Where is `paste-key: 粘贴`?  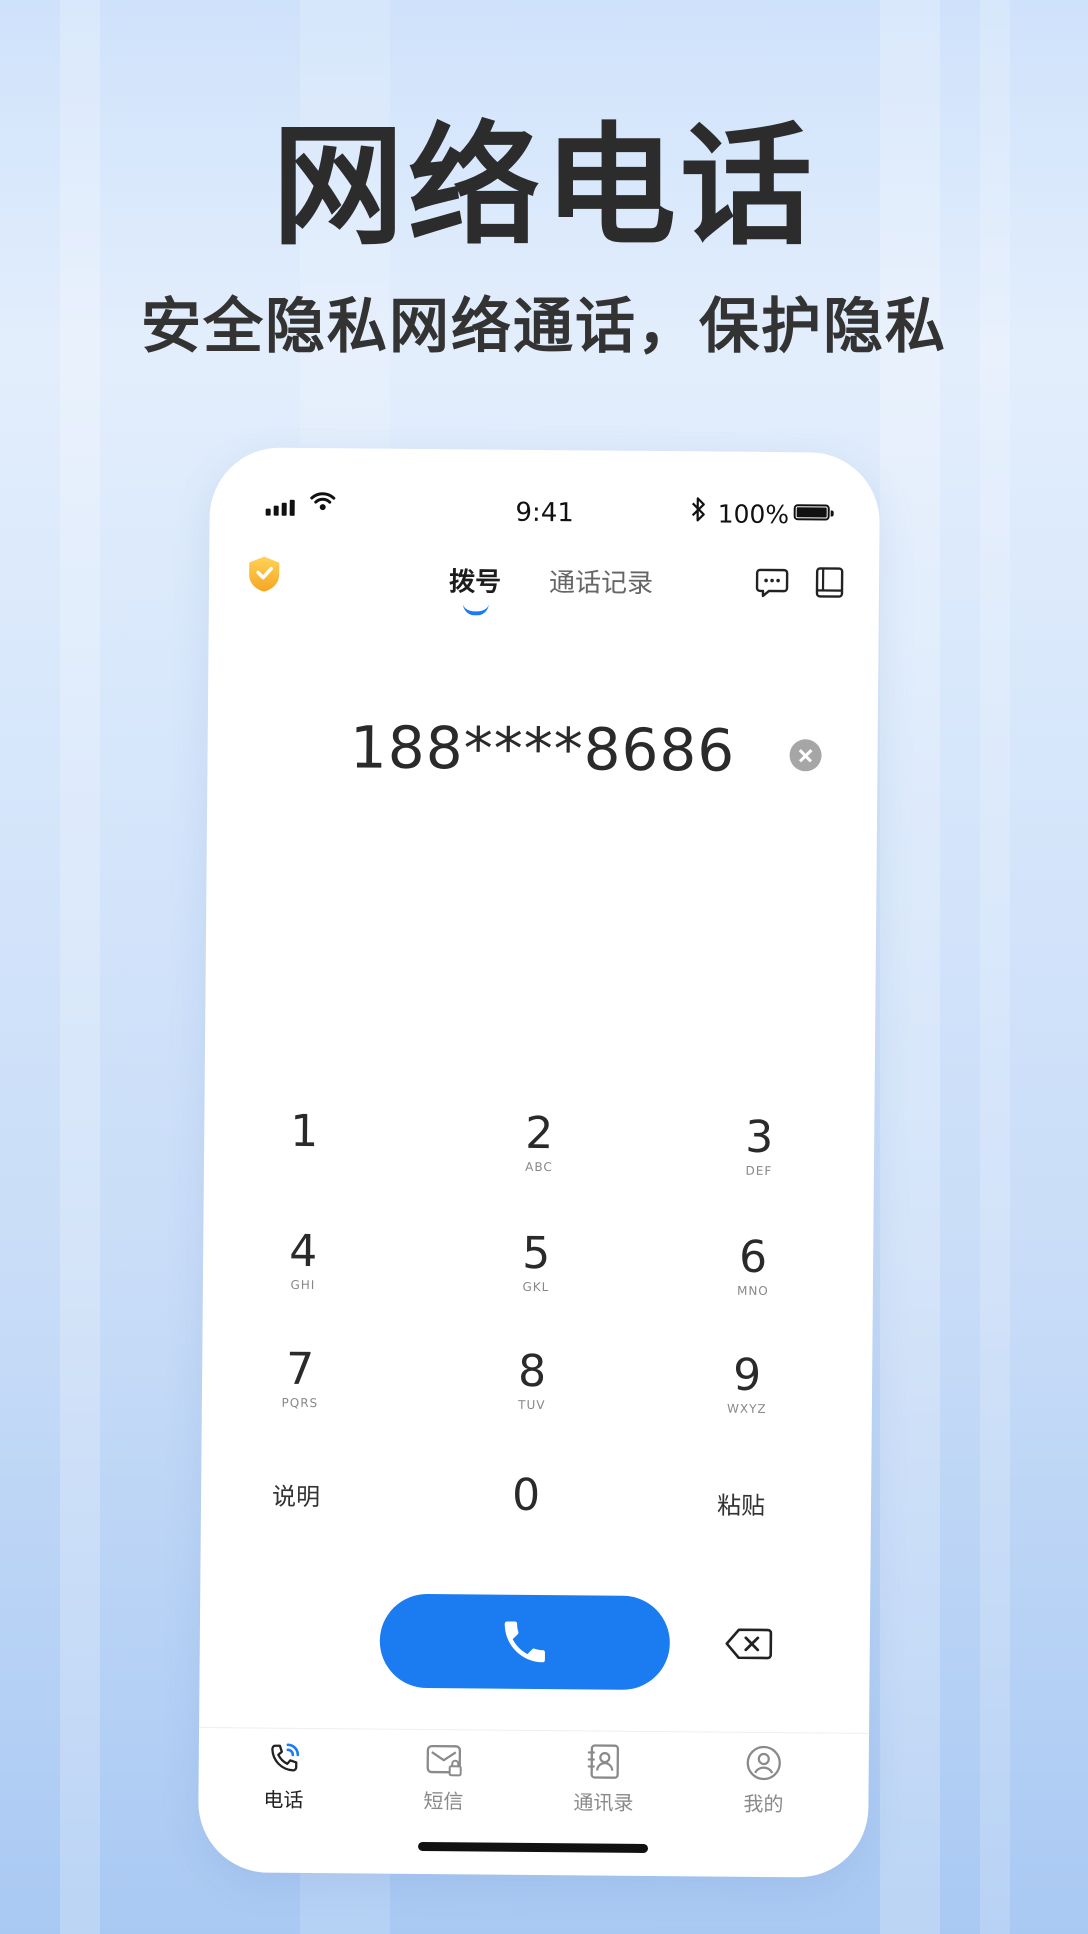 paste-key: 粘贴 is located at coordinates (740, 1531).